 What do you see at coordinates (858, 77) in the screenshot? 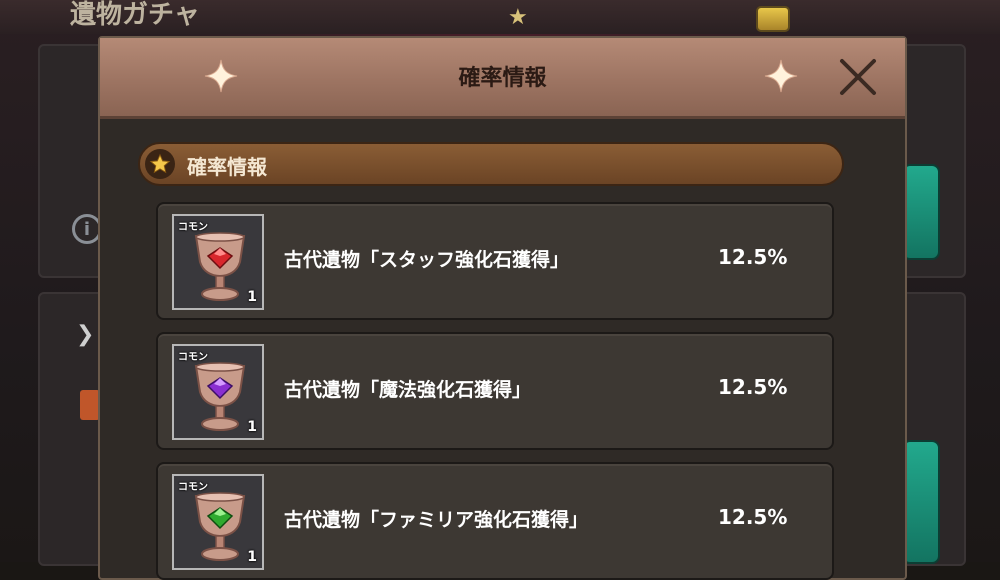
I see `close-icon` at bounding box center [858, 77].